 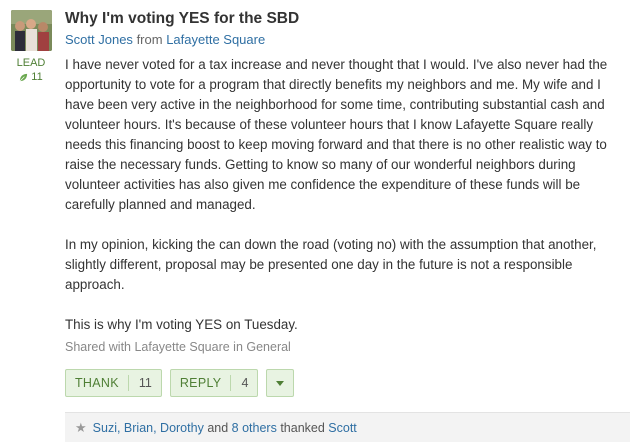 What do you see at coordinates (145, 383) in the screenshot?
I see `thank-count: 11` at bounding box center [145, 383].